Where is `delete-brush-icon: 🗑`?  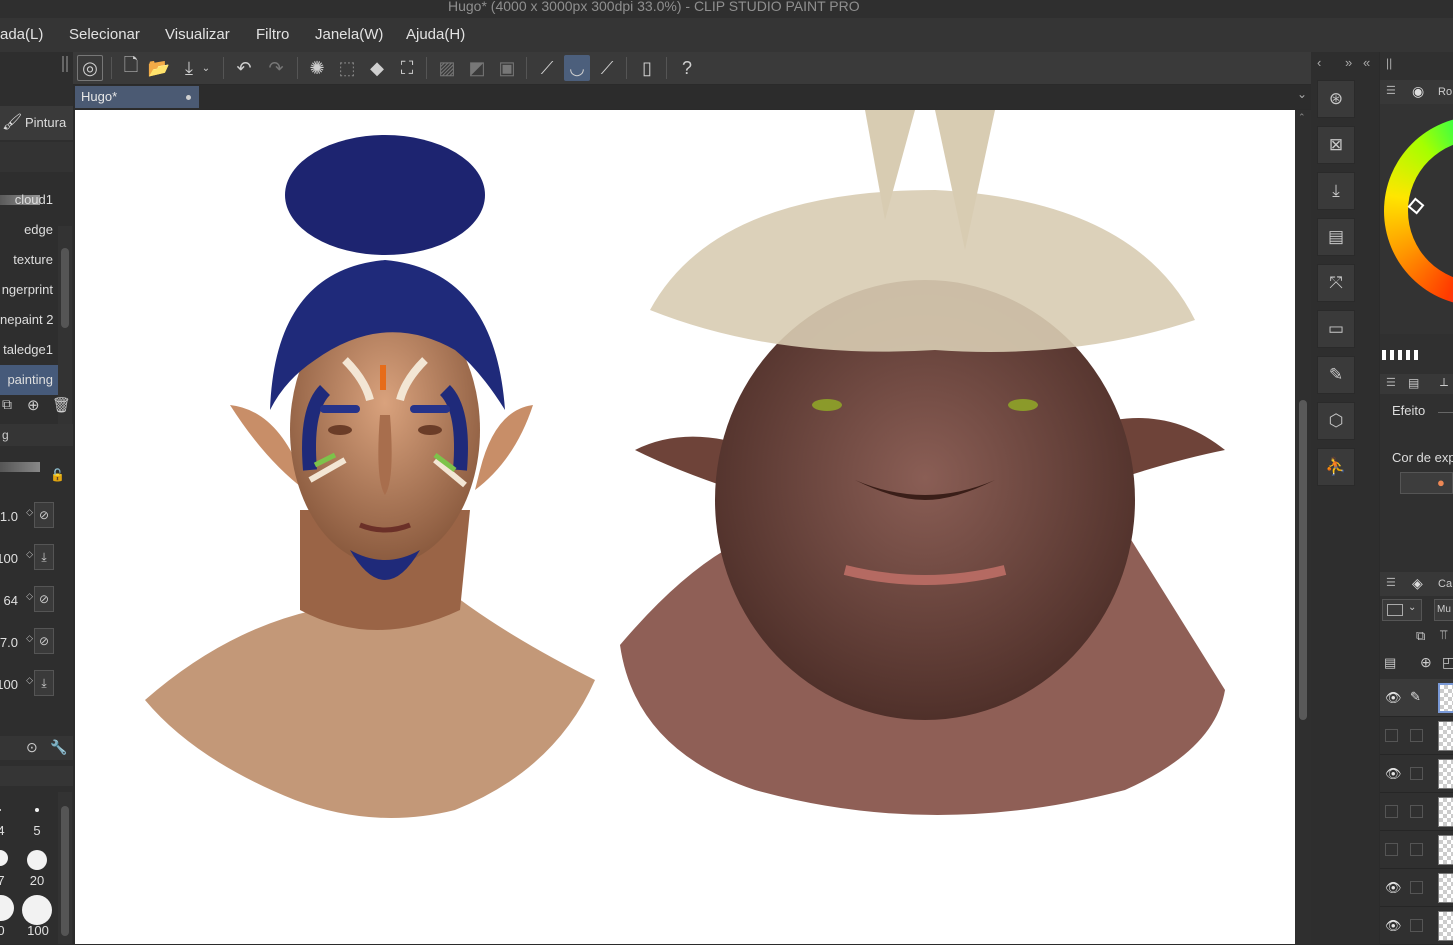 delete-brush-icon: 🗑 is located at coordinates (61, 405).